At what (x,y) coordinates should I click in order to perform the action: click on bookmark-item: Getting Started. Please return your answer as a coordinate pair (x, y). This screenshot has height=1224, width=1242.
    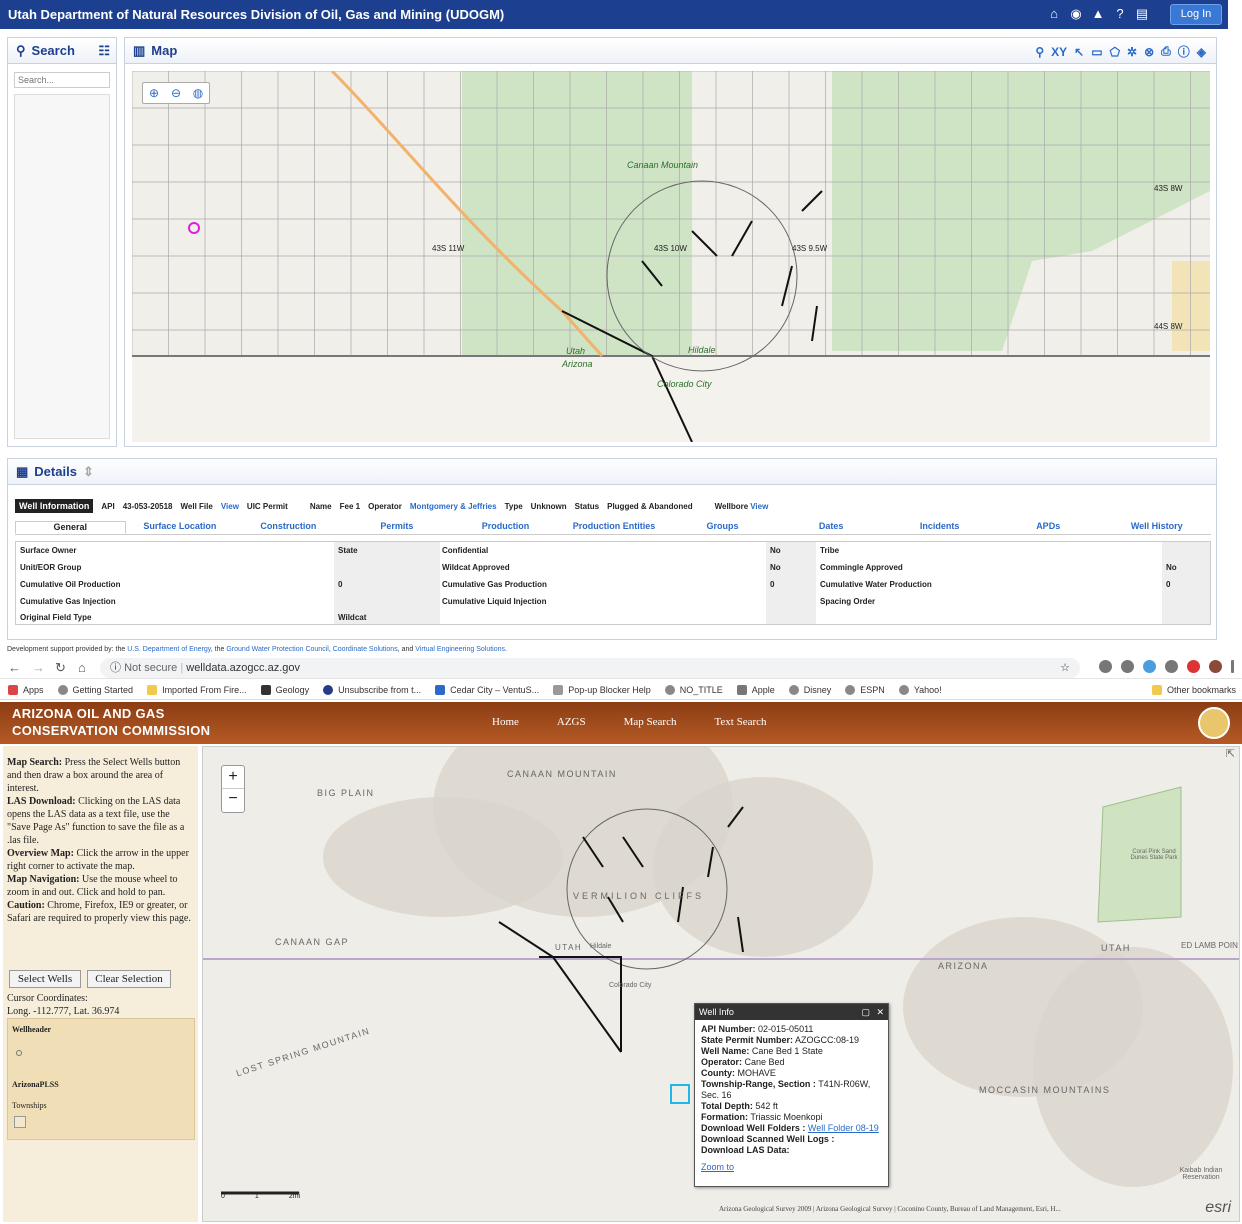
    Looking at the image, I should click on (95, 689).